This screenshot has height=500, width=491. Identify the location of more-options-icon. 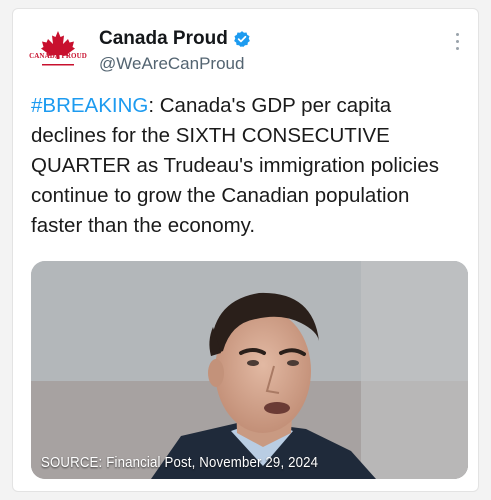
(457, 43).